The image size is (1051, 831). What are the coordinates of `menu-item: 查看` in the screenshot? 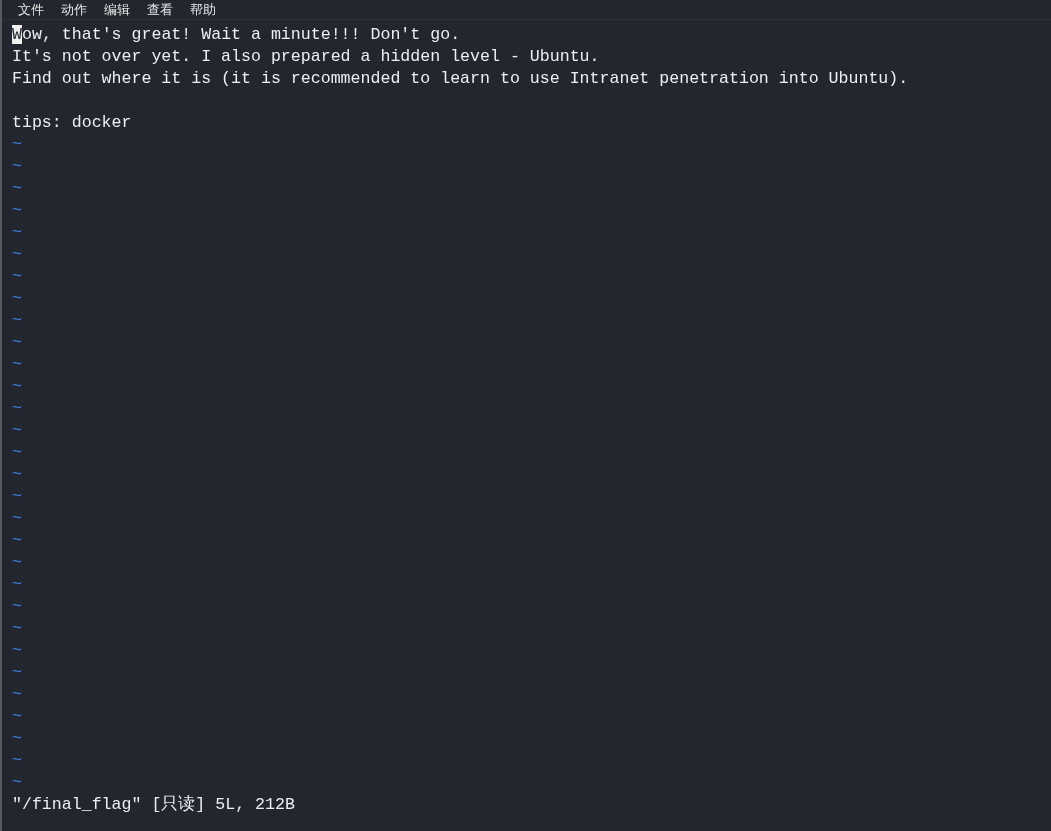 It's located at (160, 9).